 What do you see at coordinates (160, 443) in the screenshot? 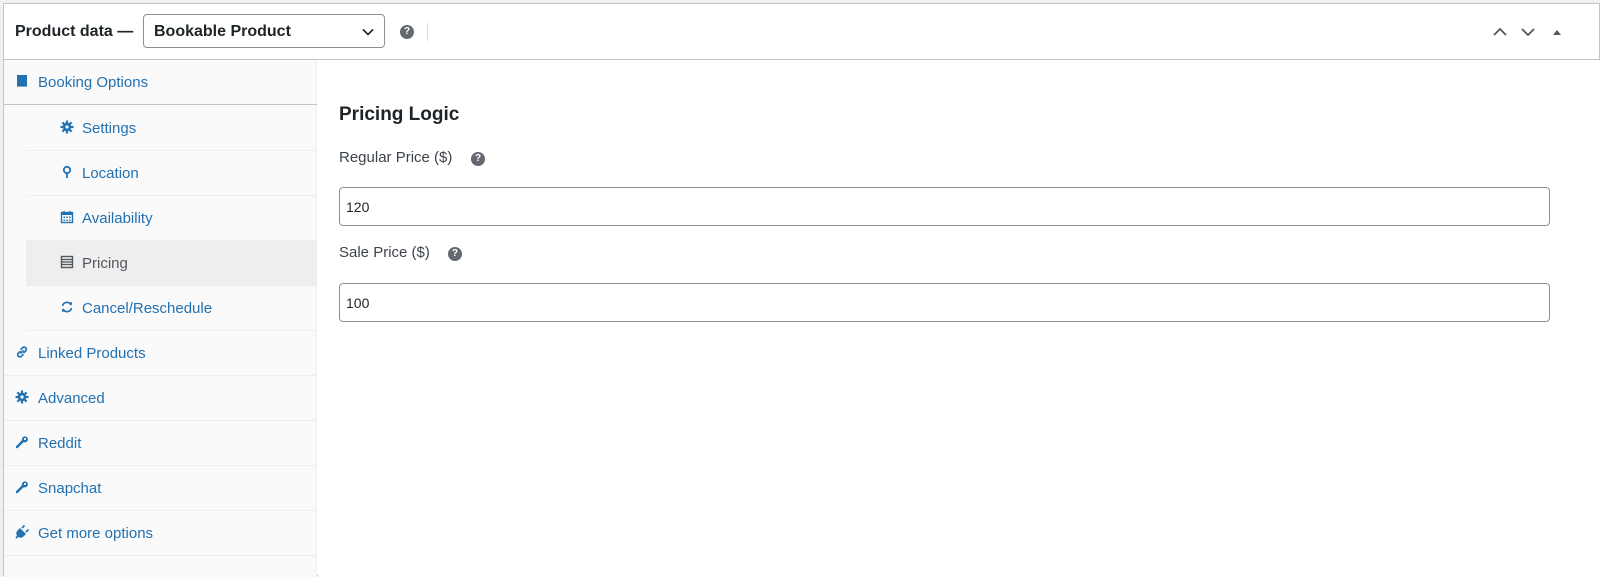
I see `tab-reddit: Reddit` at bounding box center [160, 443].